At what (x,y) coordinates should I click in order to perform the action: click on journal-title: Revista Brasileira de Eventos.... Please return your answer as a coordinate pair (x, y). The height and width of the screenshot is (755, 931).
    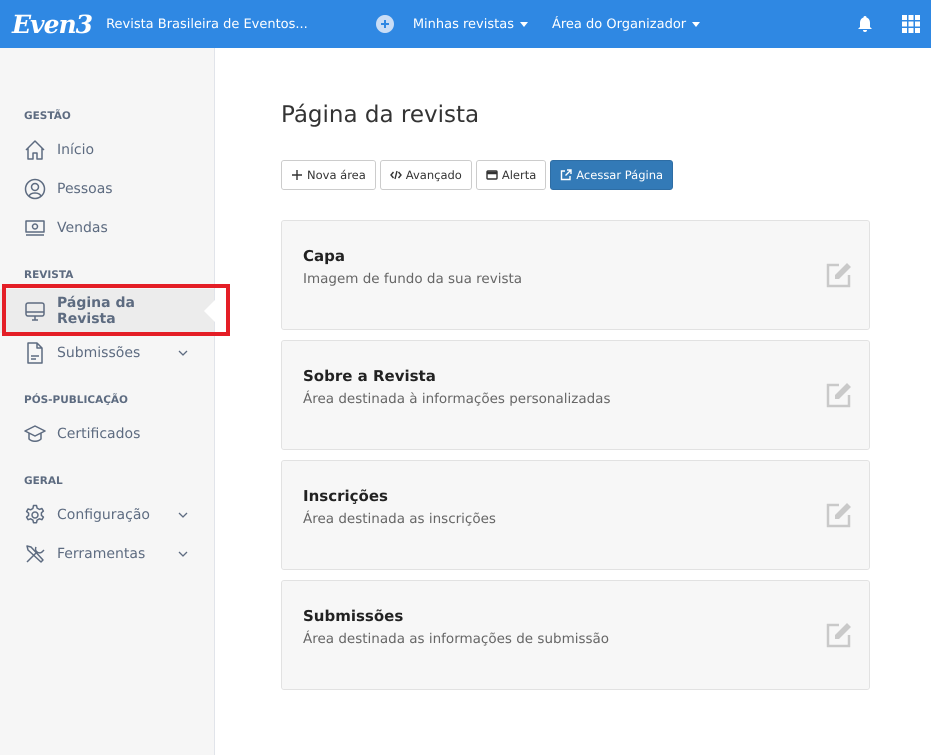
    Looking at the image, I should click on (207, 24).